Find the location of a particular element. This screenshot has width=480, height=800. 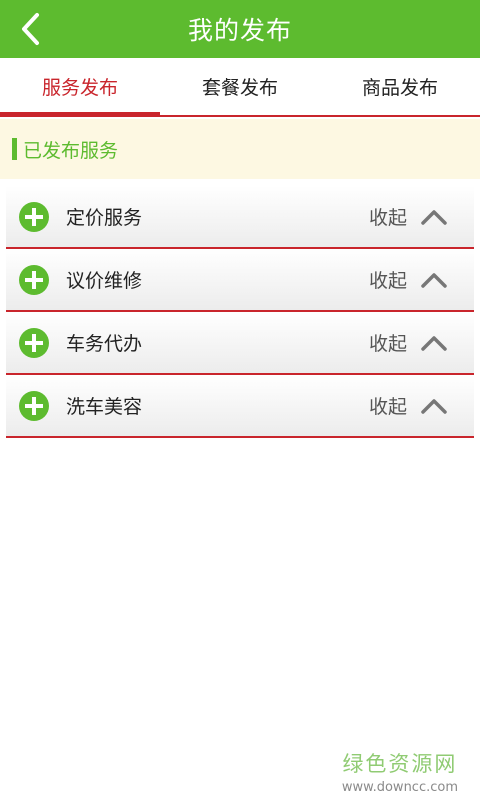

section-header: 已发布服务 is located at coordinates (240, 149).